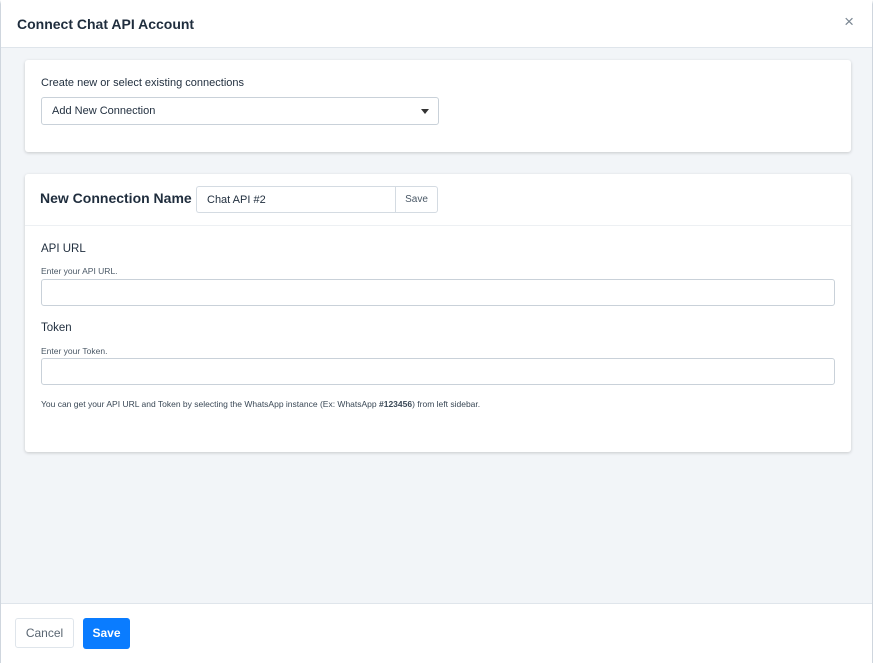 This screenshot has height=663, width=873. I want to click on token-input, so click(438, 371).